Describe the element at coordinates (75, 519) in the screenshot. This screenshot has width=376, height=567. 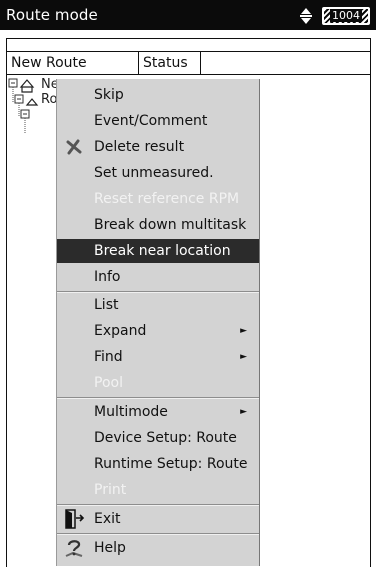
I see `exit-door-icon` at that location.